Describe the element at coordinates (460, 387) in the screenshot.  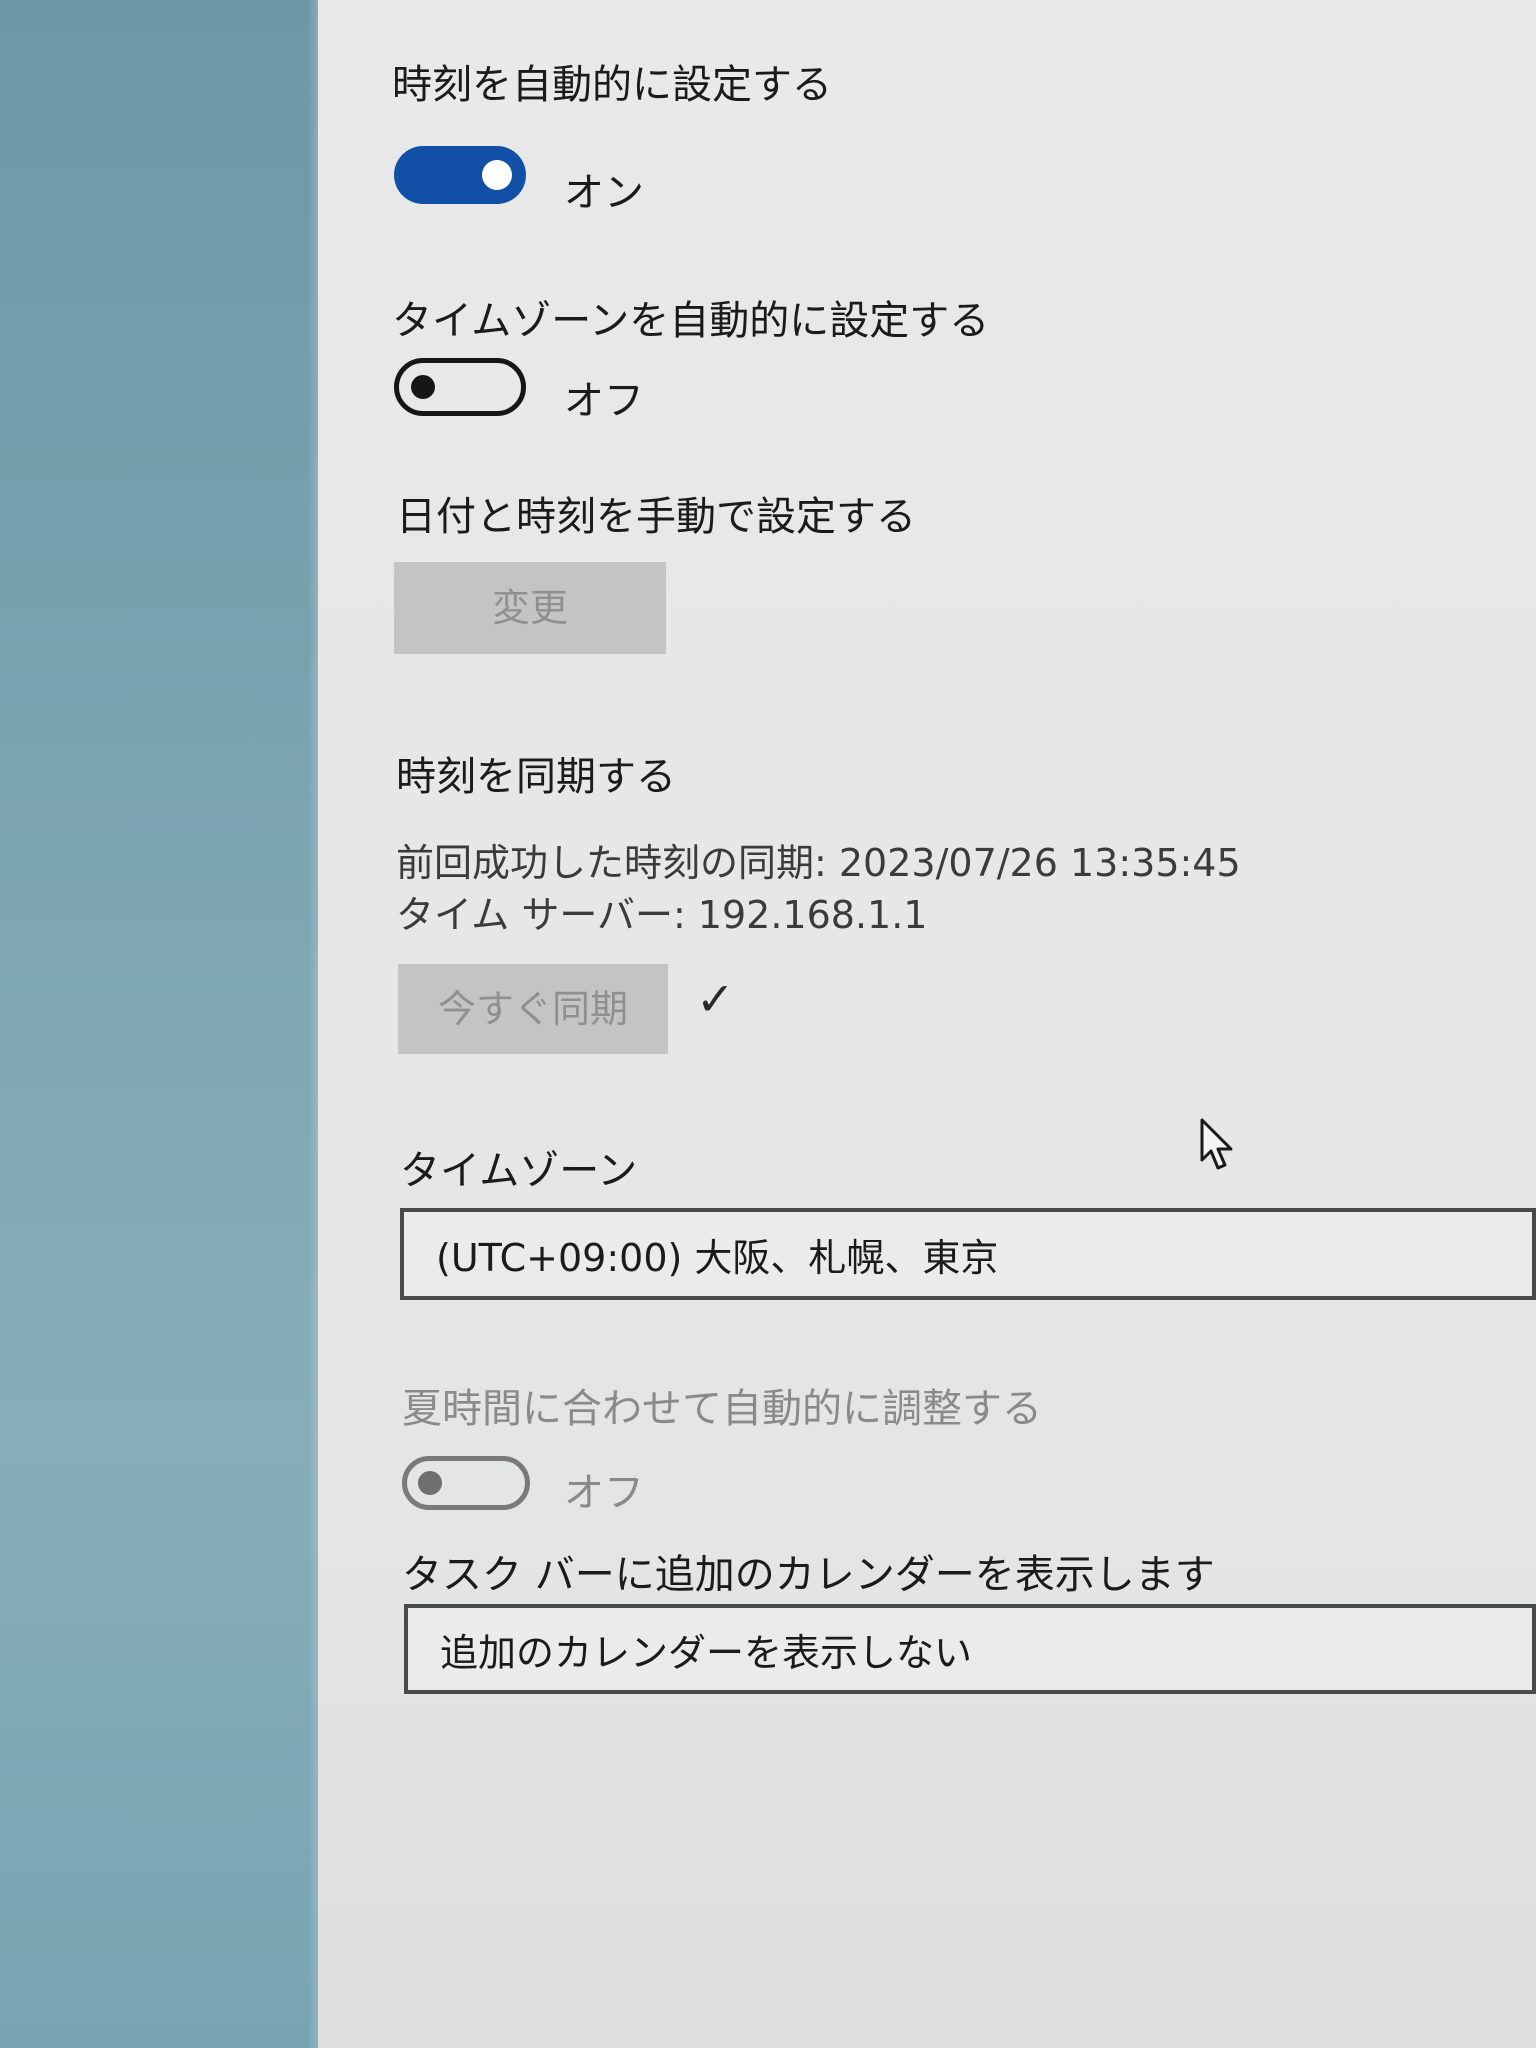
I see `set-timezone-auto-toggle` at that location.